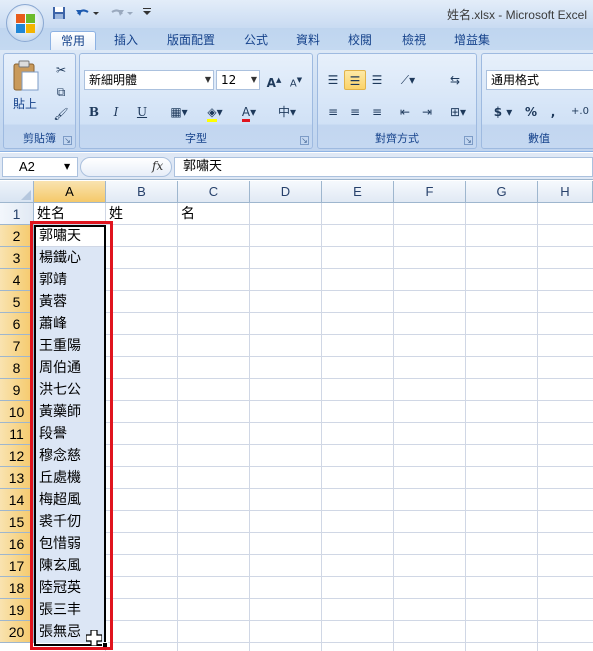 This screenshot has width=593, height=651. Describe the element at coordinates (286, 192) in the screenshot. I see `column-header-d: D` at that location.